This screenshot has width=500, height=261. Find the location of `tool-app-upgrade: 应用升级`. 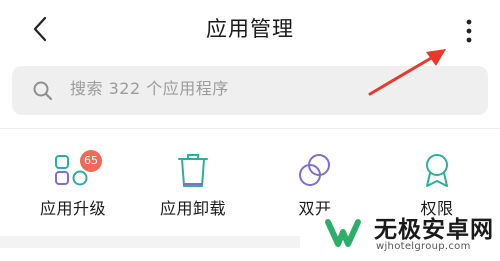

tool-app-upgrade: 应用升级 is located at coordinates (73, 182).